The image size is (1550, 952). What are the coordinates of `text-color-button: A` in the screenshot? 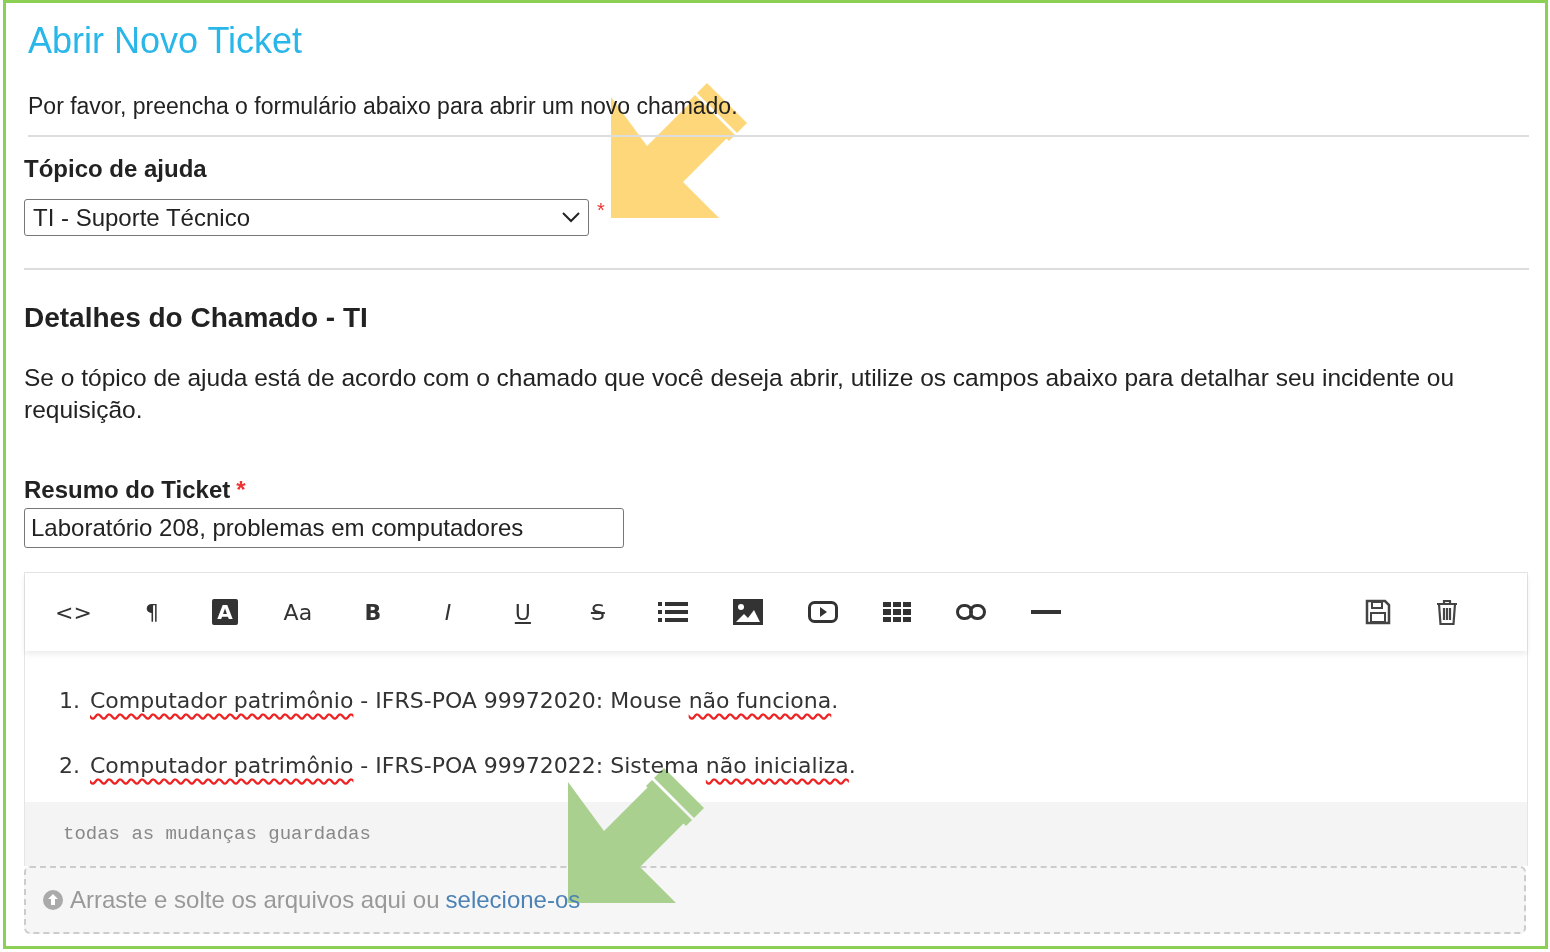 It's located at (224, 612).